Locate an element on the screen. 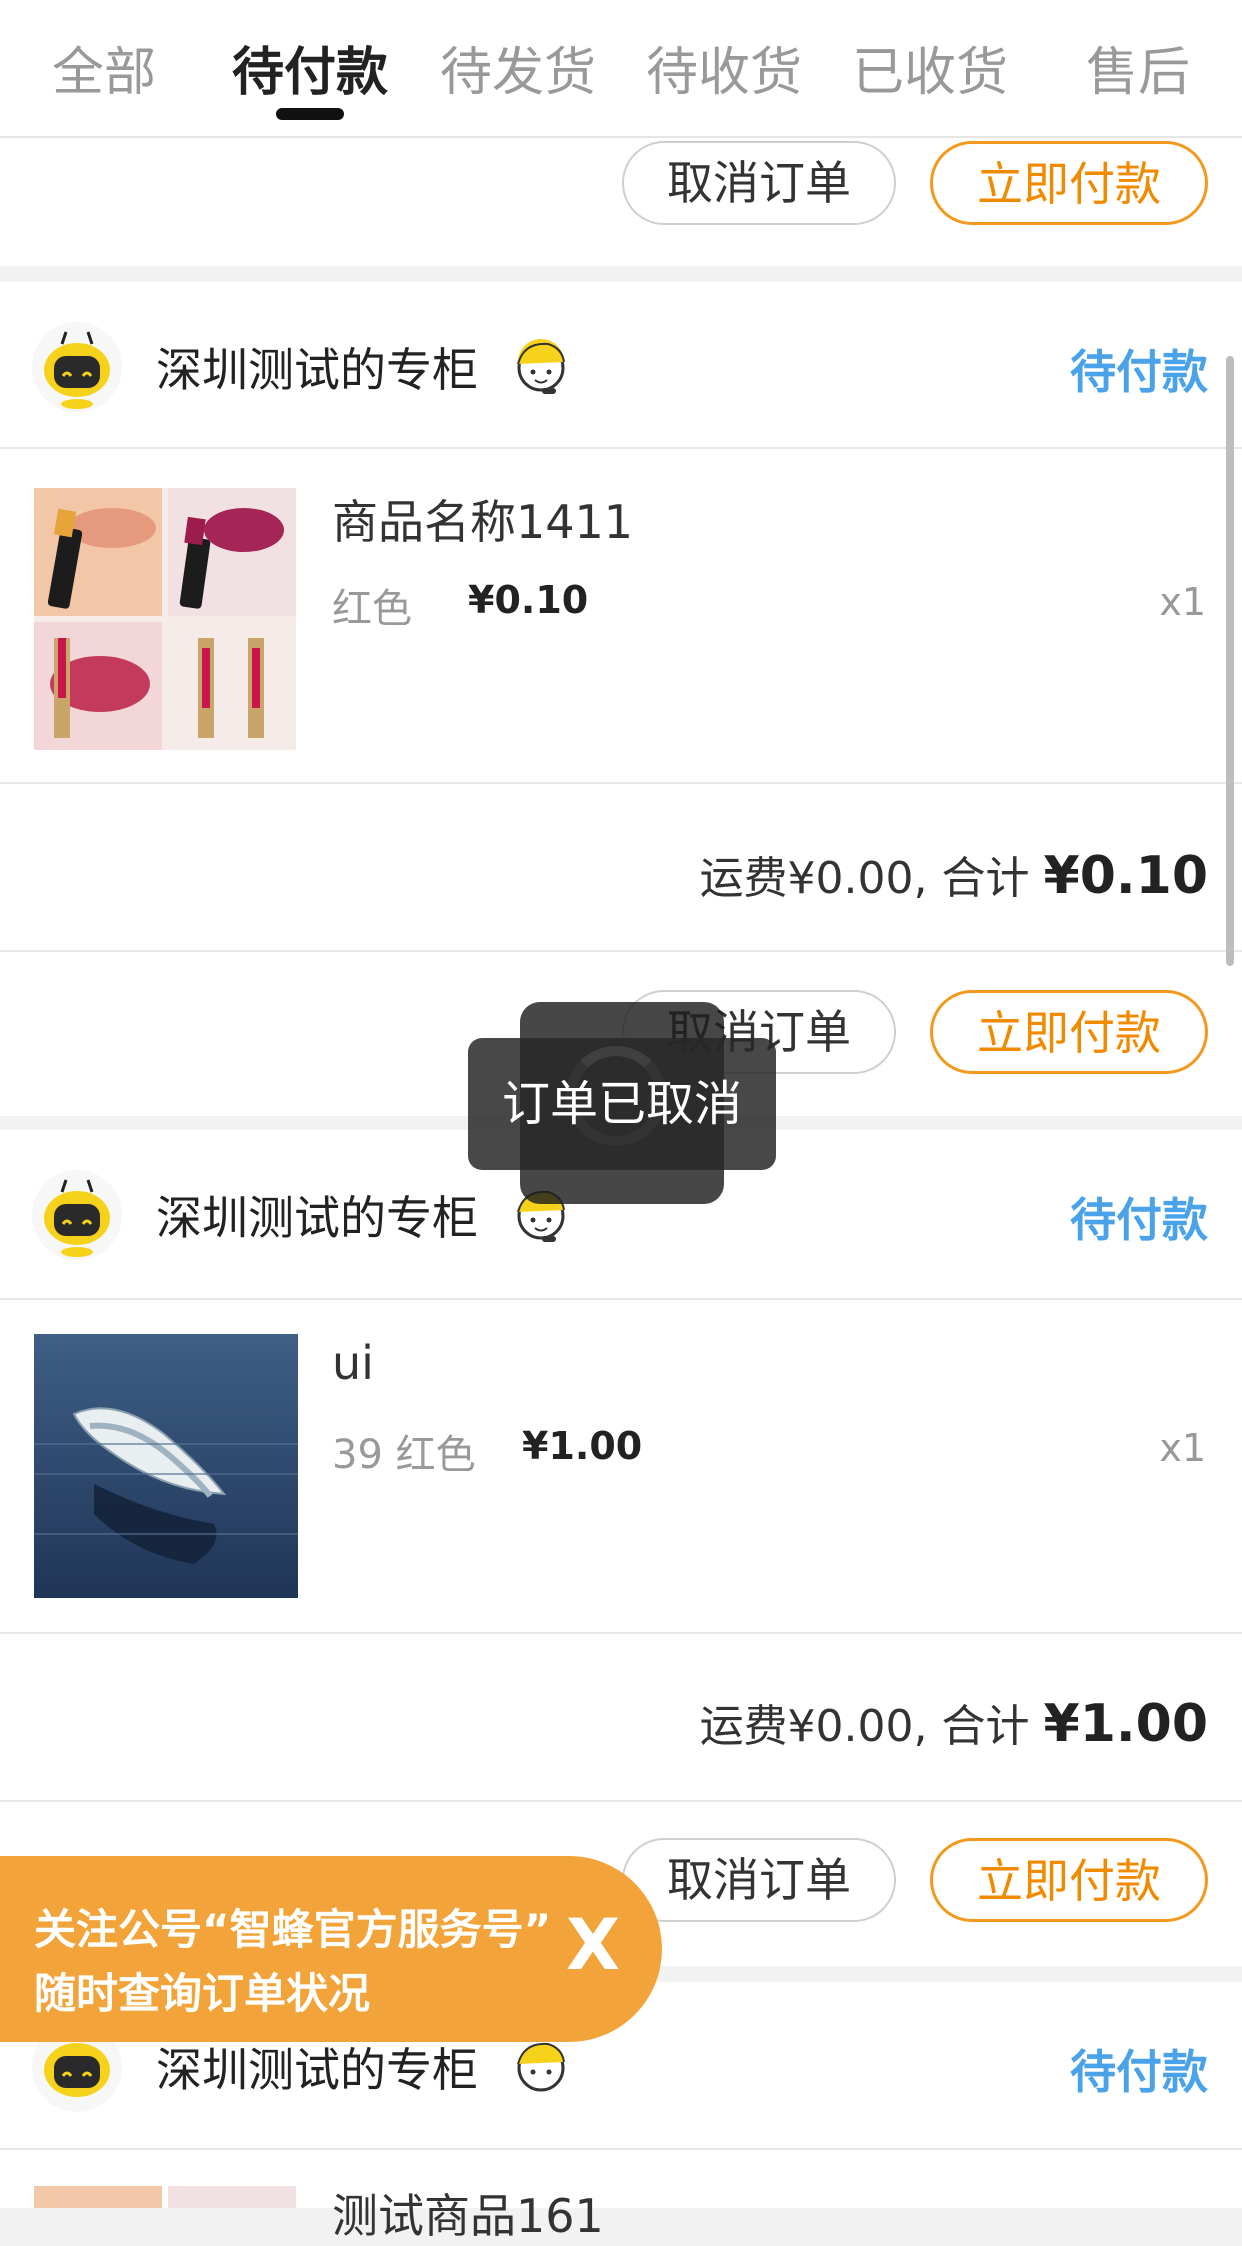  order-summary: 运费¥0.00, 合计 ¥0.10 is located at coordinates (954, 874).